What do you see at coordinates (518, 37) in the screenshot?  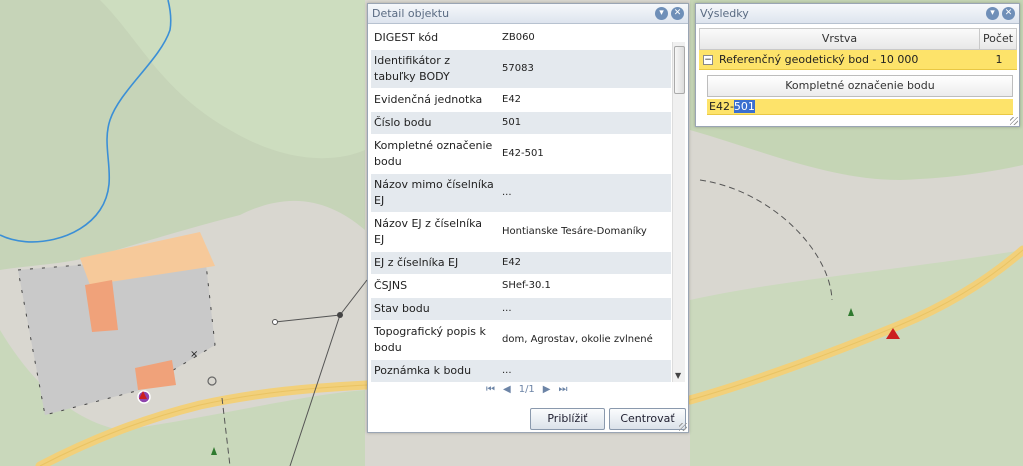 I see `attr-value: ZB060` at bounding box center [518, 37].